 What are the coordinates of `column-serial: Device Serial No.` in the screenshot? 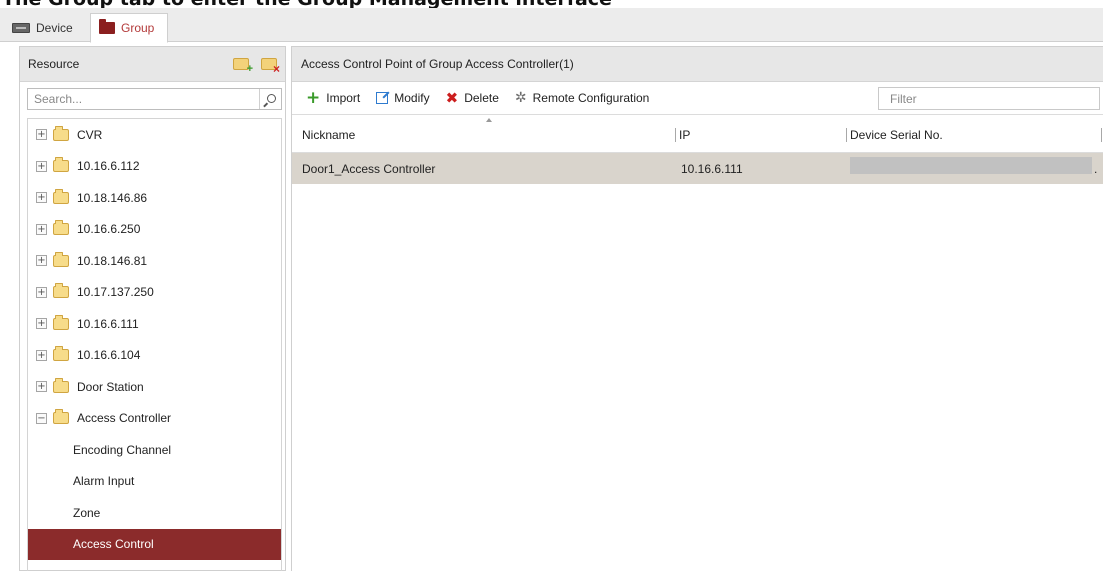 It's located at (896, 135).